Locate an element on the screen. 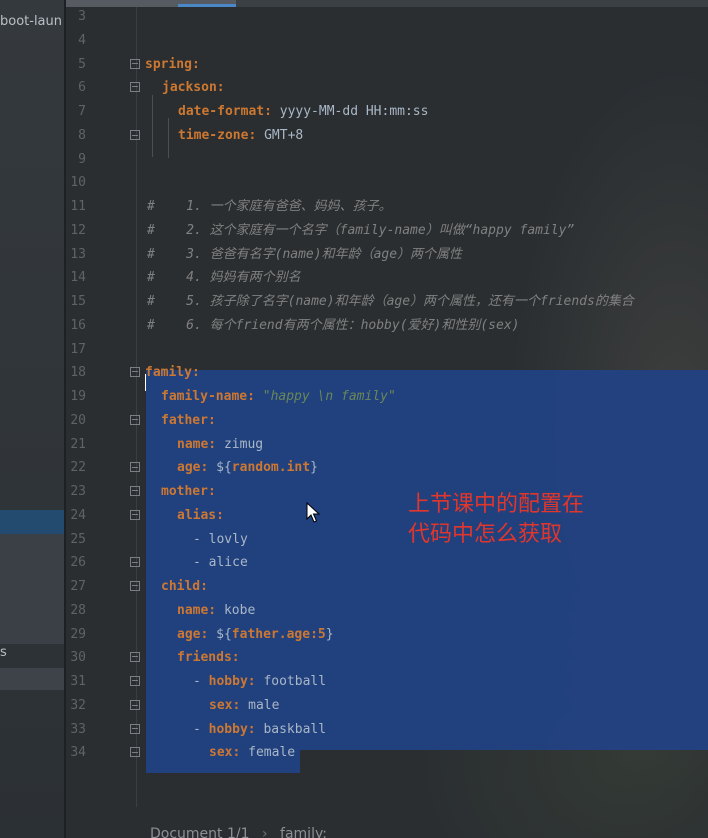 This screenshot has width=708, height=838. code-line: 20 father: is located at coordinates (387, 420).